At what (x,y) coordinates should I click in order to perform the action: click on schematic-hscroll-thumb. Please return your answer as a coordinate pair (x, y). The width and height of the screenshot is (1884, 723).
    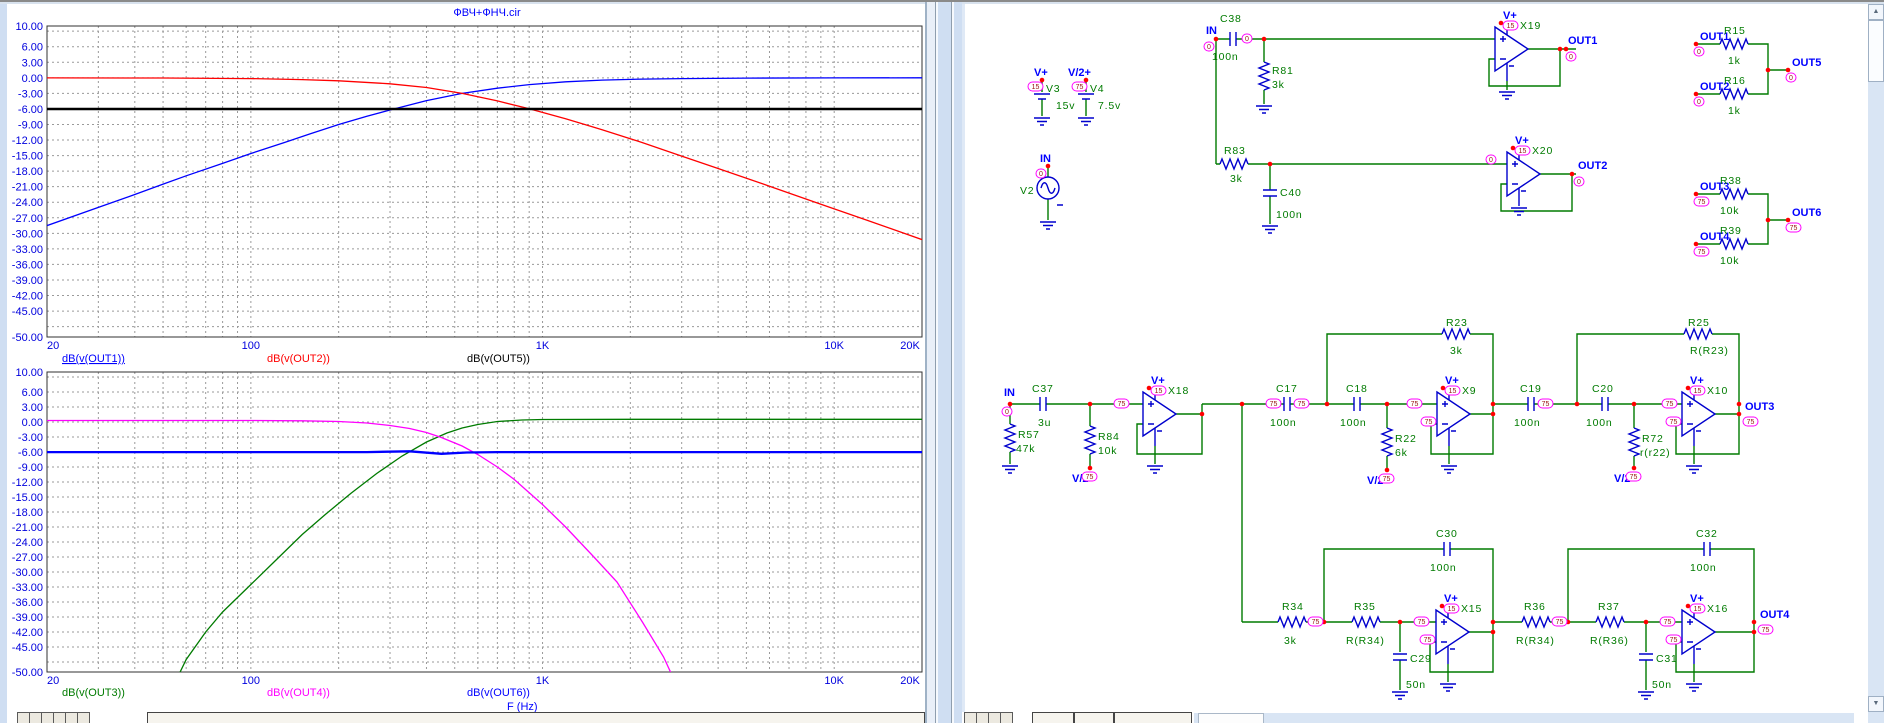
    Looking at the image, I should click on (1231, 718).